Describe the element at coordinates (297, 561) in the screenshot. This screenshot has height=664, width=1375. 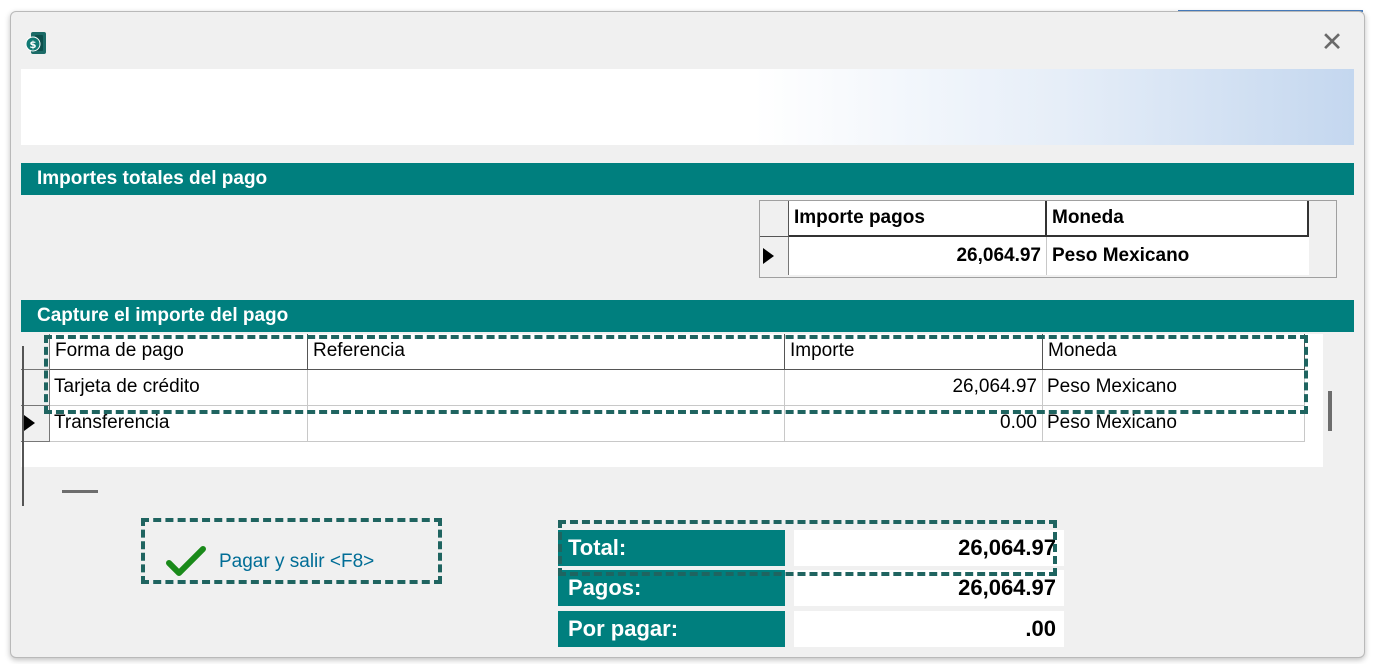
I see `pagar-y-salir-label: Pagar y salir <F8>` at that location.